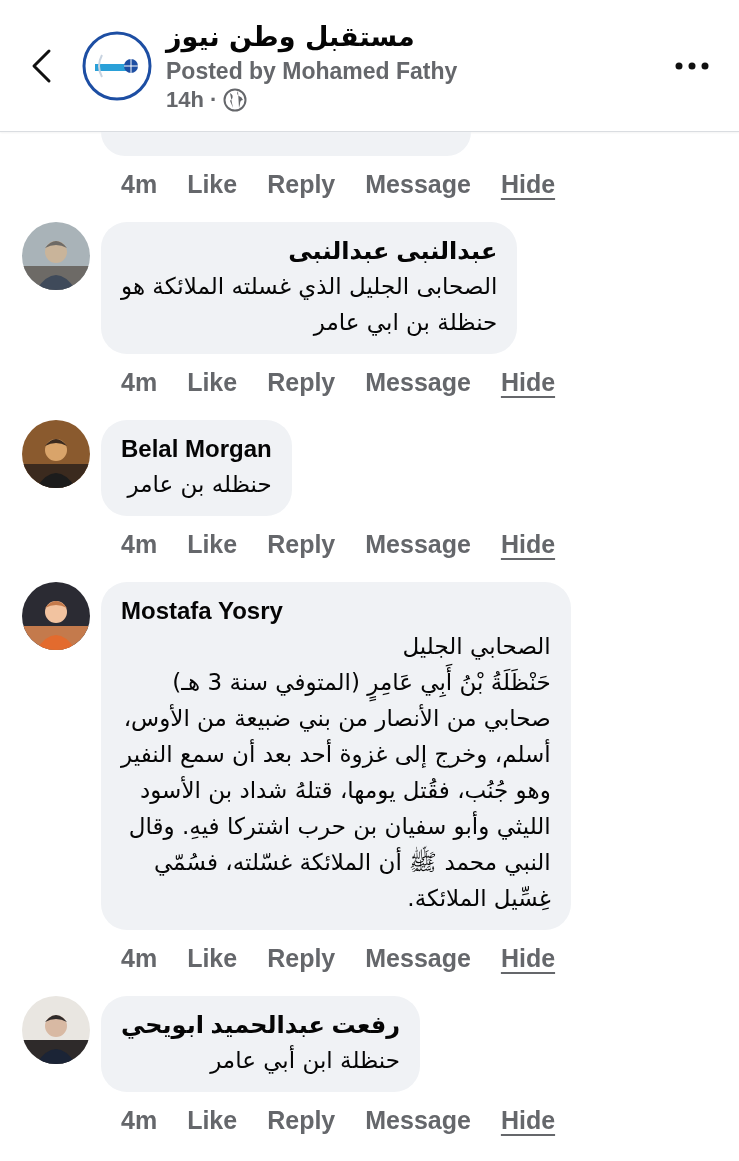  I want to click on comment-author: رفعت عبدالحميد ابويحي, so click(261, 1025).